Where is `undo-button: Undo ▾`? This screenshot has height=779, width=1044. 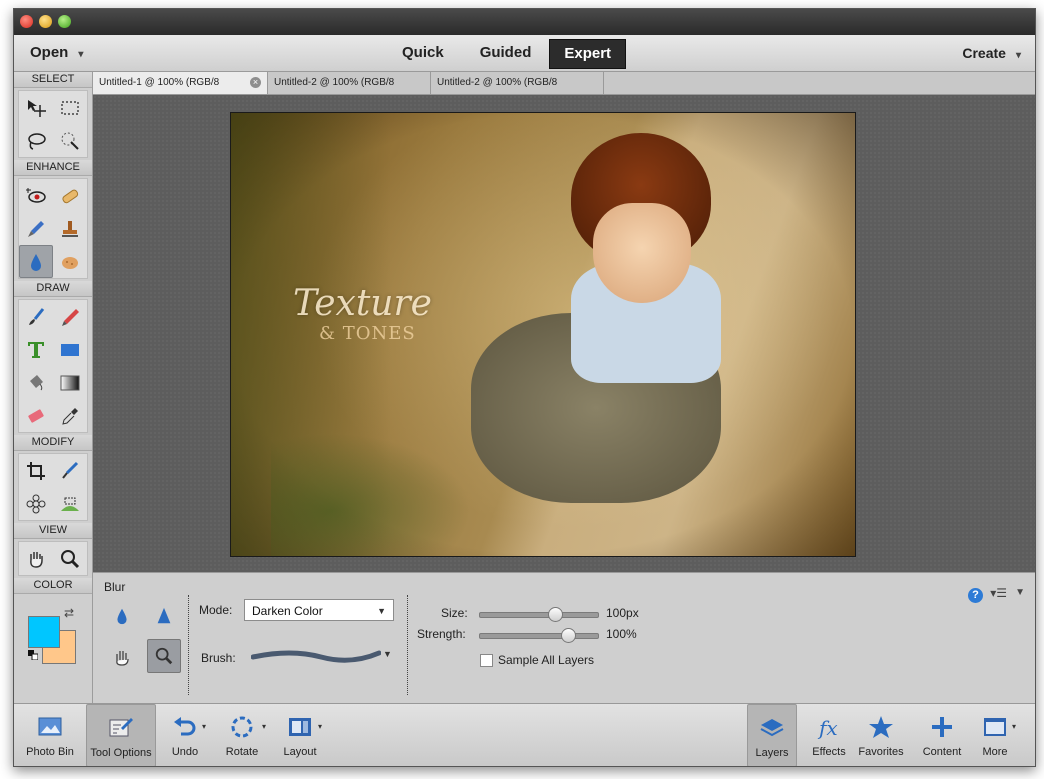
undo-button: Undo ▾ is located at coordinates (185, 735).